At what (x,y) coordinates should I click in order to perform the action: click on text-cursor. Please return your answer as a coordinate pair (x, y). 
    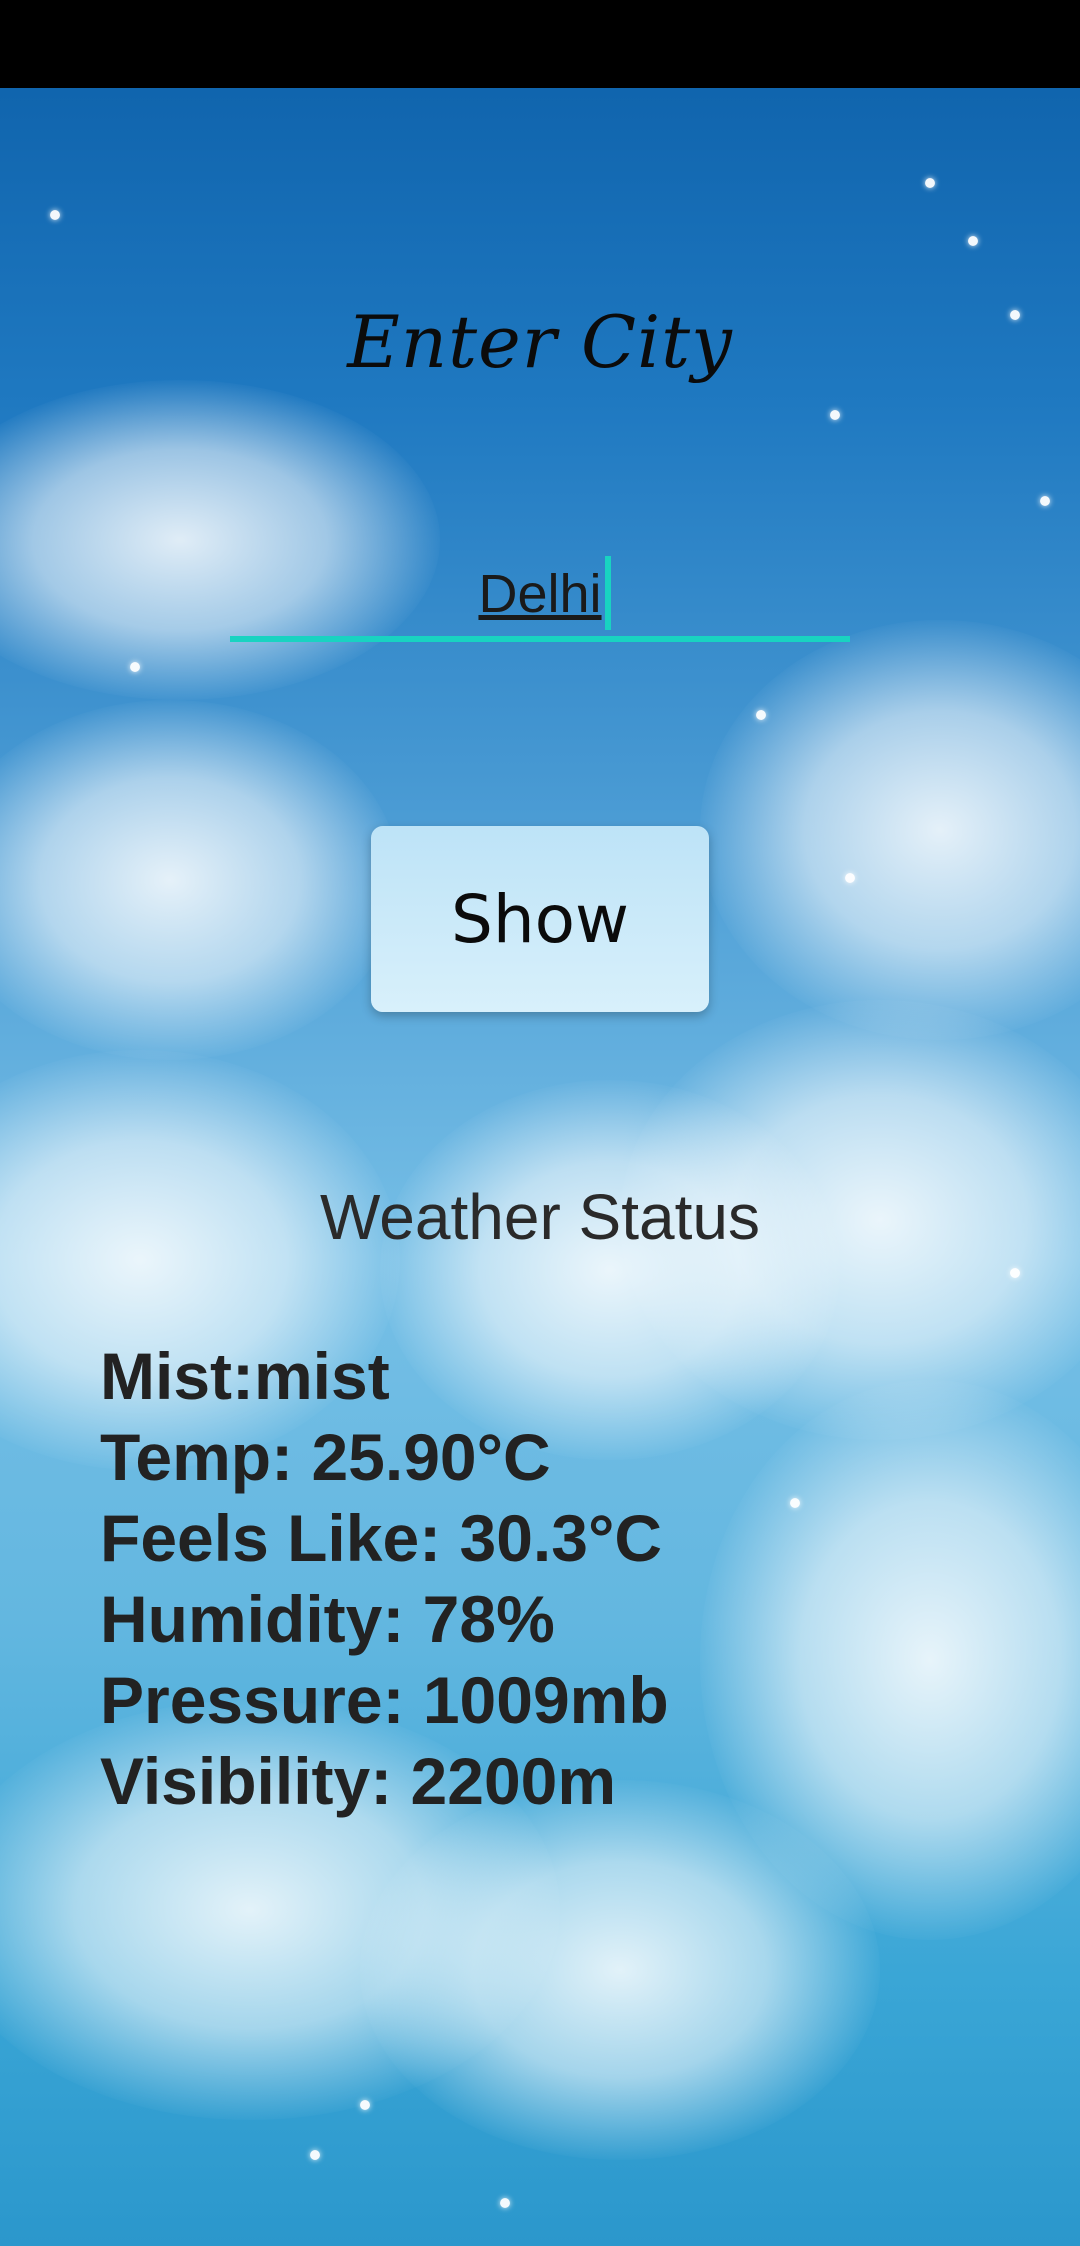
    Looking at the image, I should click on (608, 593).